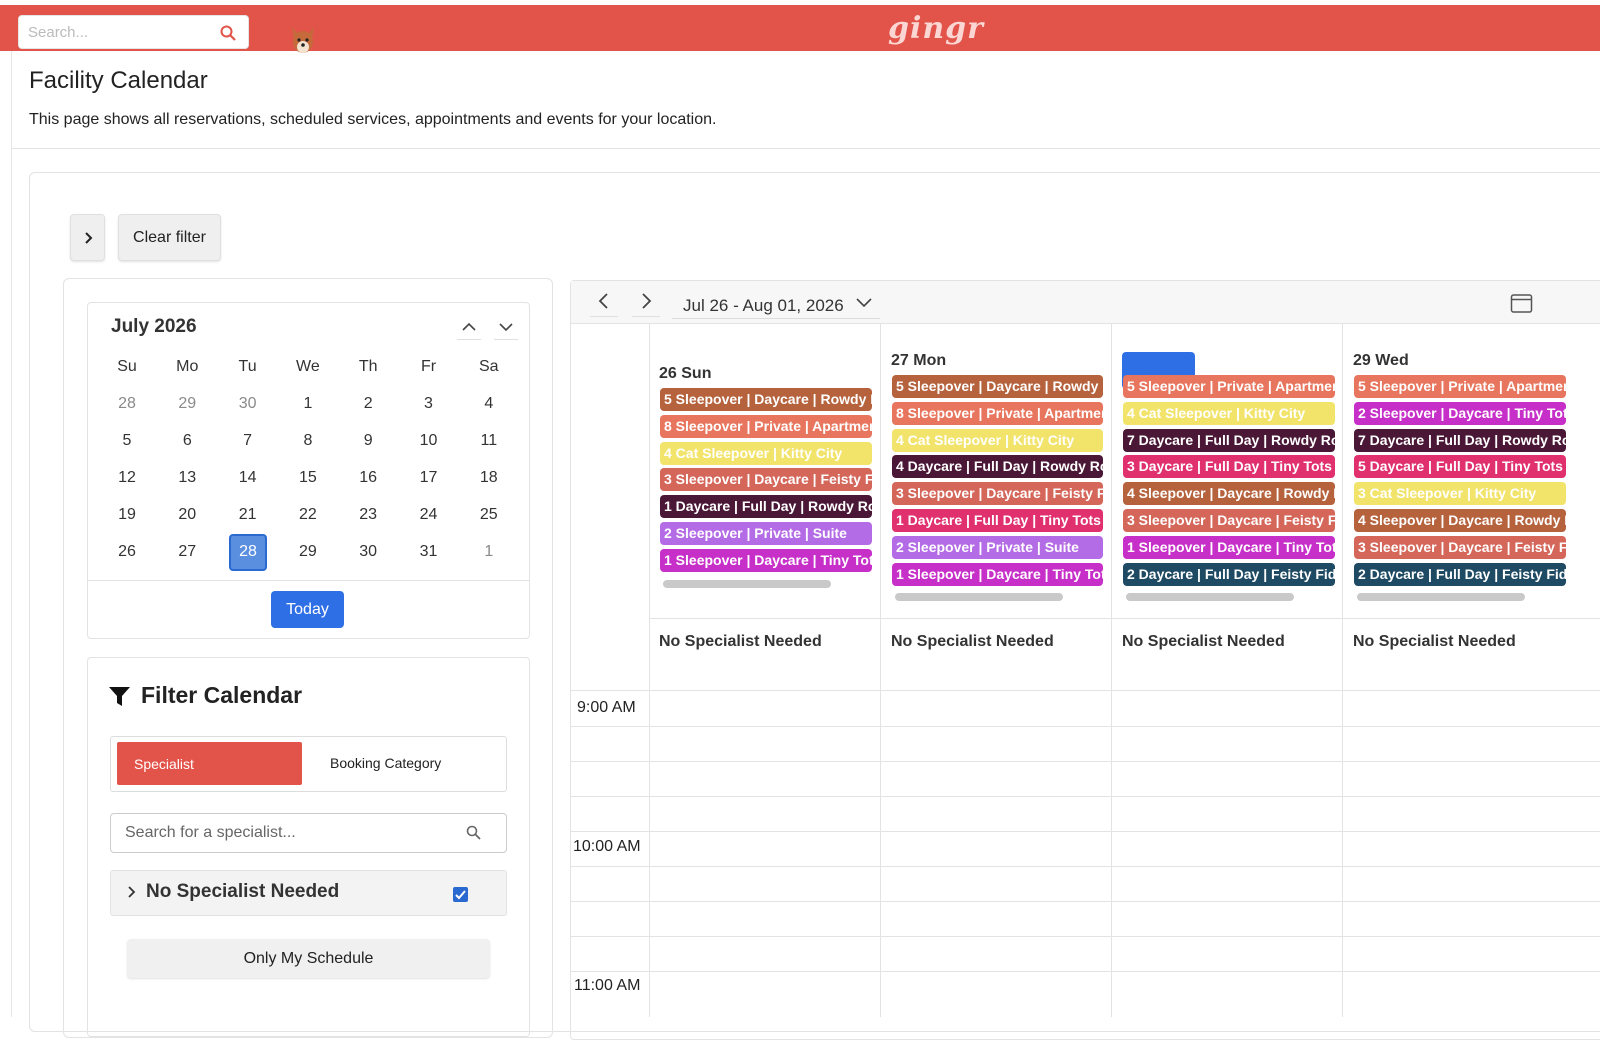 Image resolution: width=1600 pixels, height=1040 pixels. I want to click on mini-calendar-day: 5, so click(127, 441).